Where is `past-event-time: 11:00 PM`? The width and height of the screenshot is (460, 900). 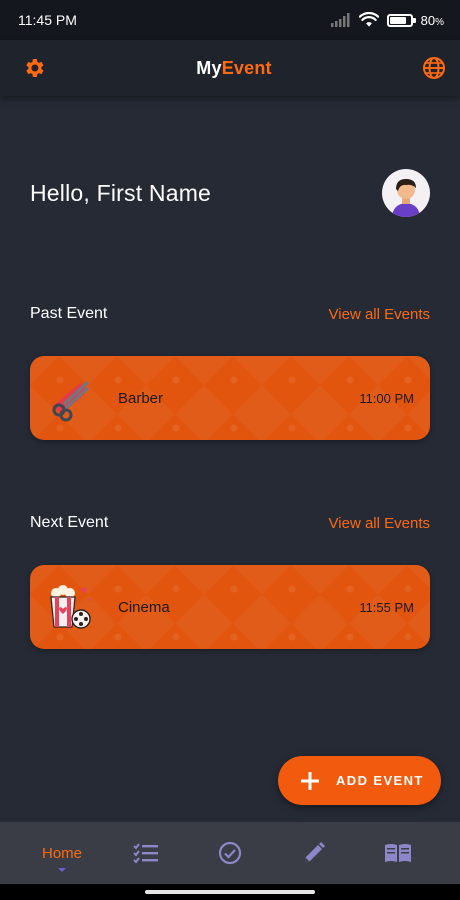 past-event-time: 11:00 PM is located at coordinates (386, 398).